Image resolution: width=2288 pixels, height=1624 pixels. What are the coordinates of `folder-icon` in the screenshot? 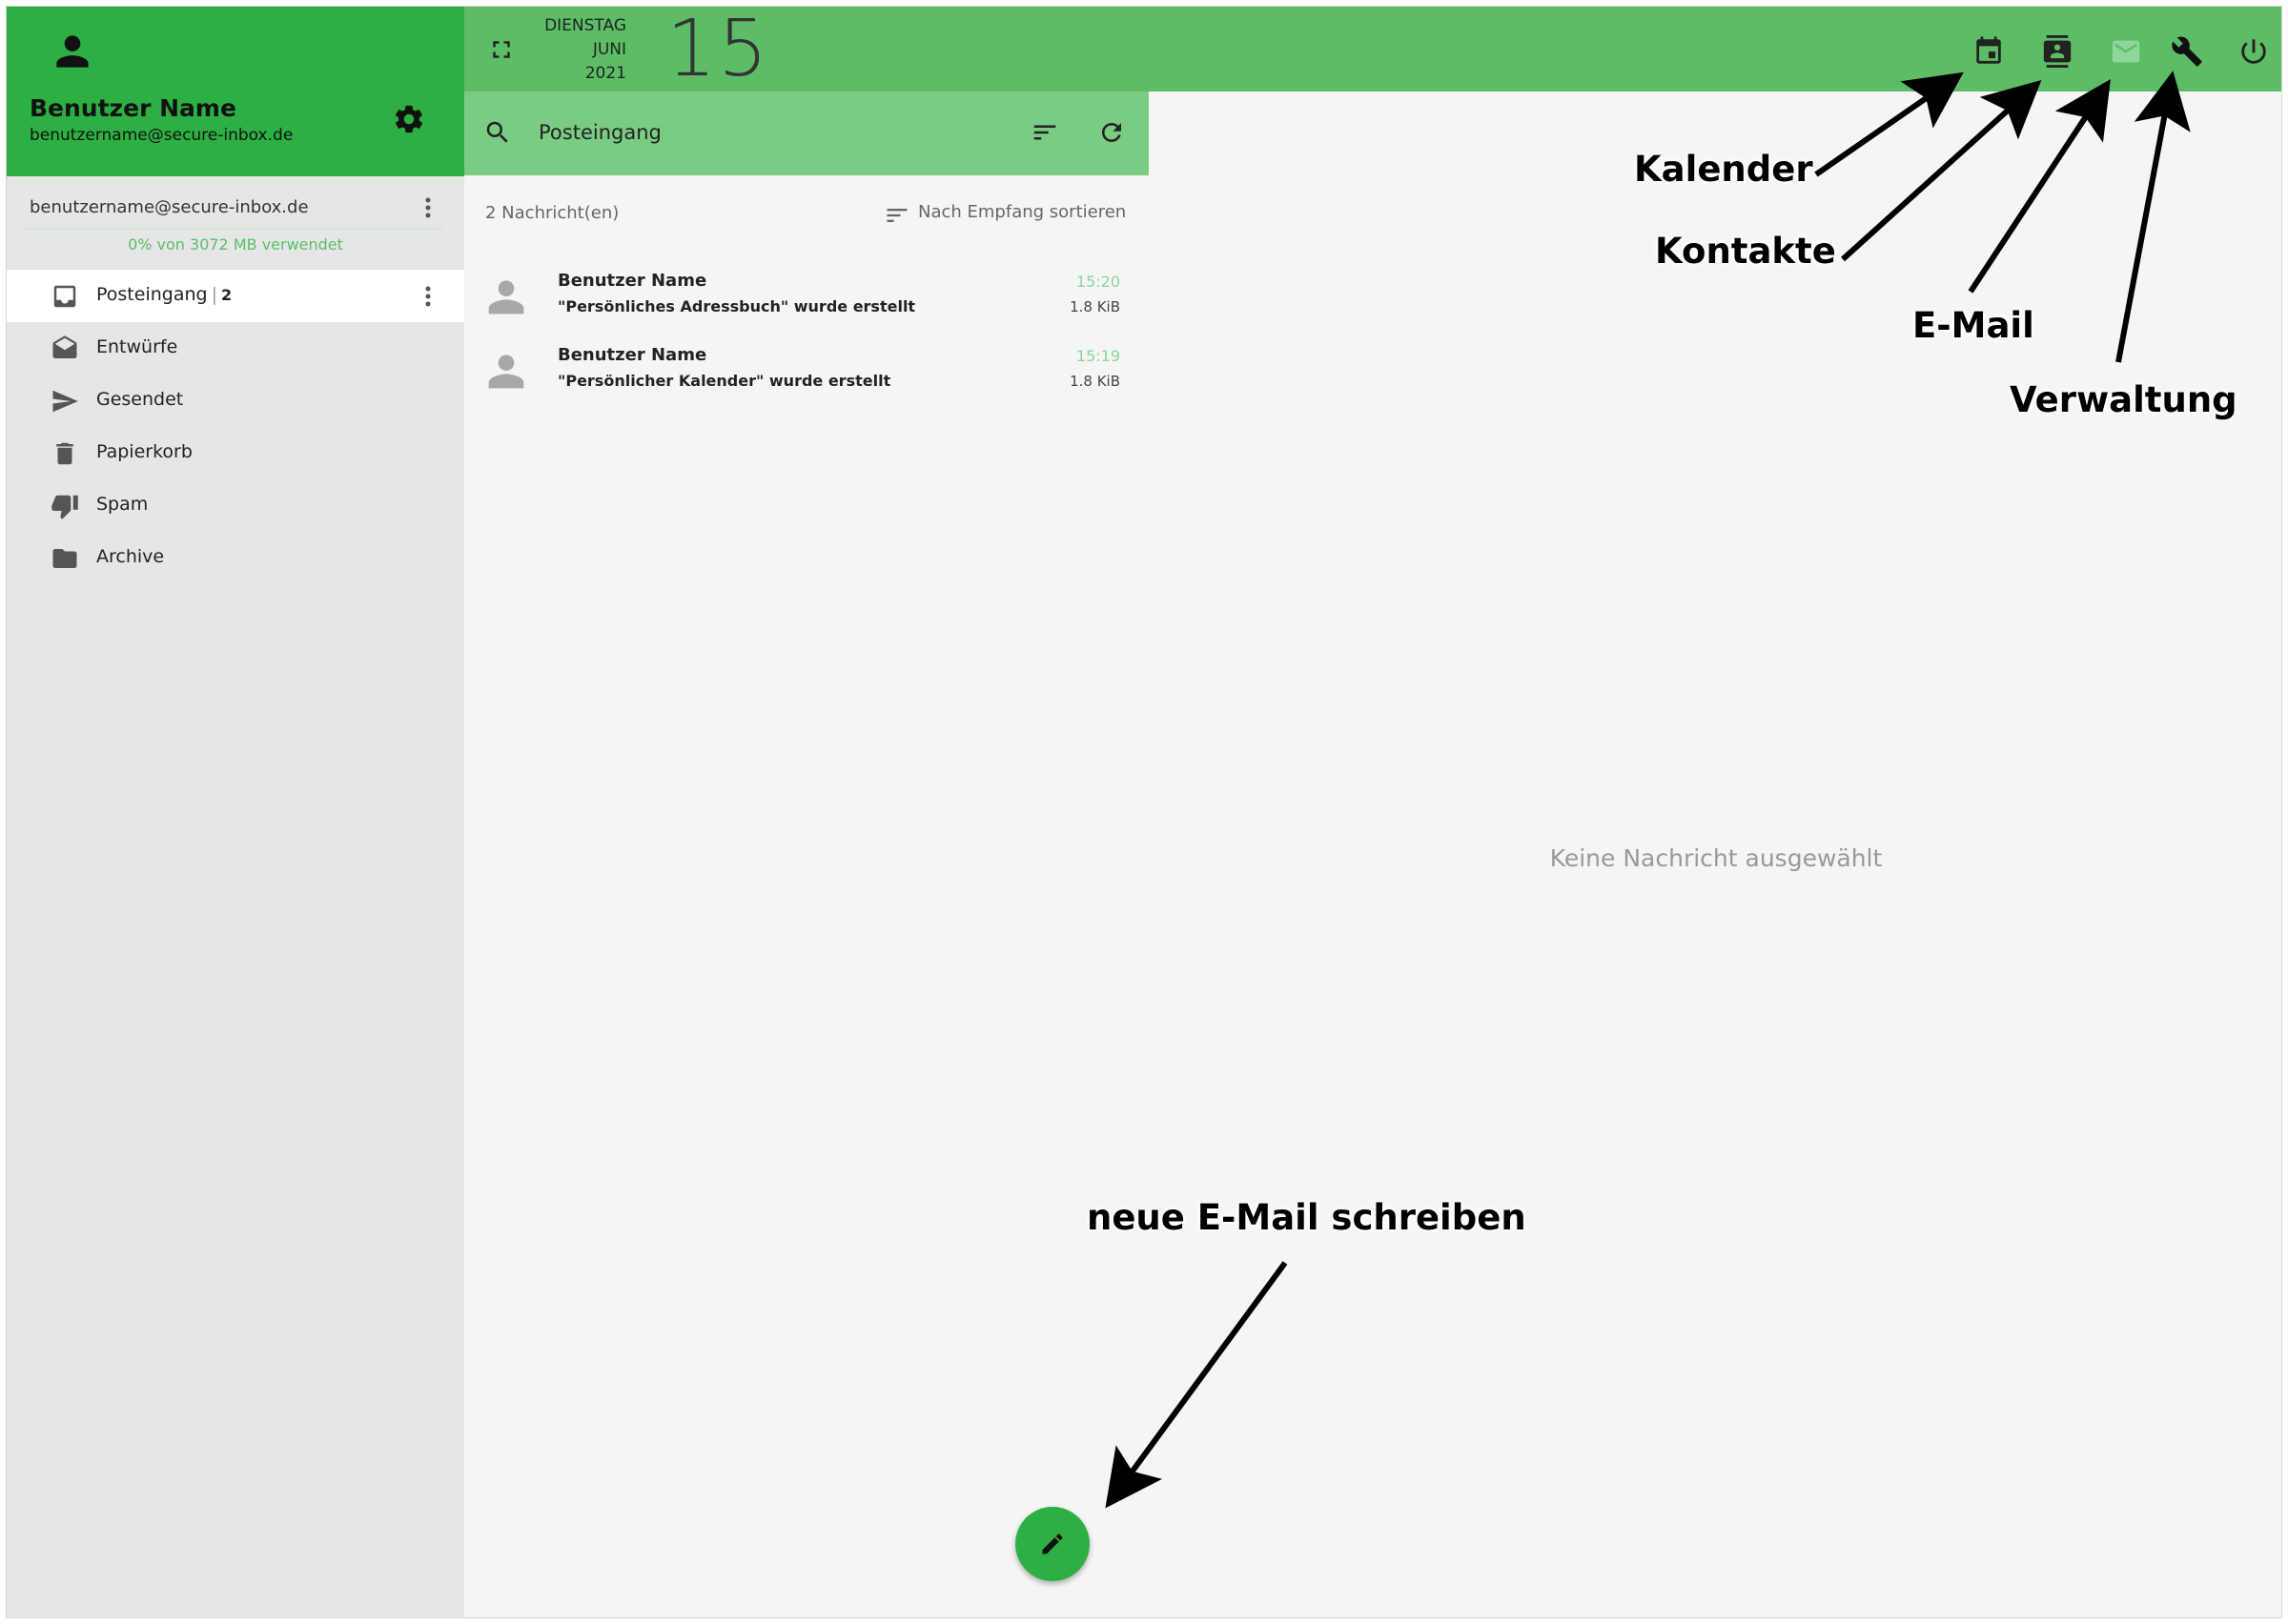 It's located at (66, 558).